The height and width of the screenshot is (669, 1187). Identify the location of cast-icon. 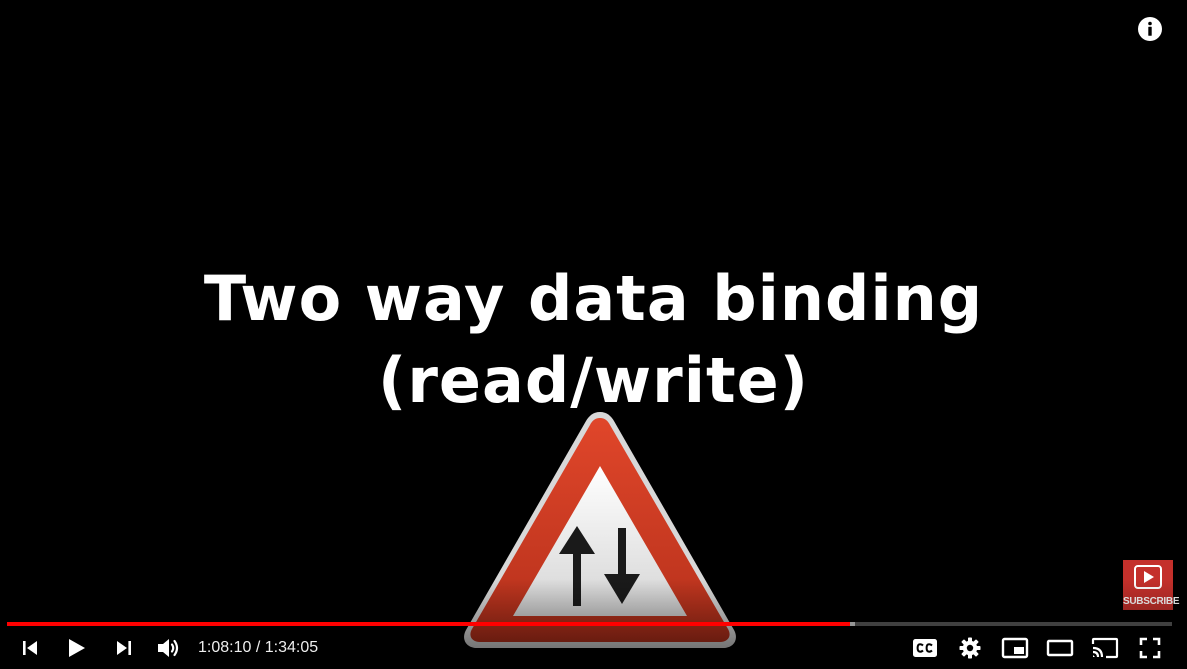
(1105, 648).